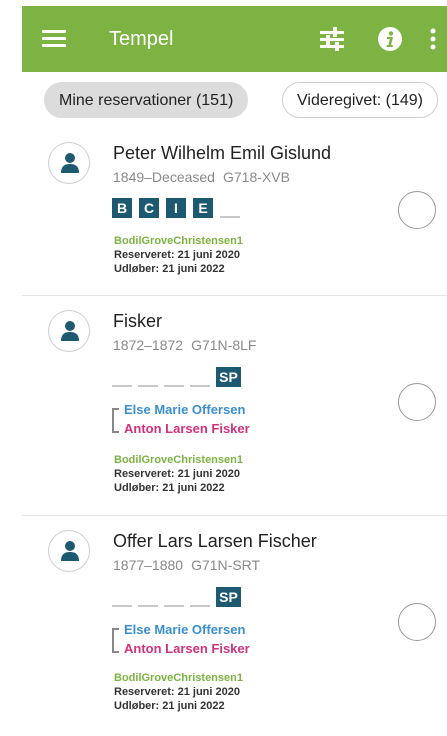 Image resolution: width=447 pixels, height=736 pixels. Describe the element at coordinates (226, 565) in the screenshot. I see `person-id: G71N-SRT` at that location.